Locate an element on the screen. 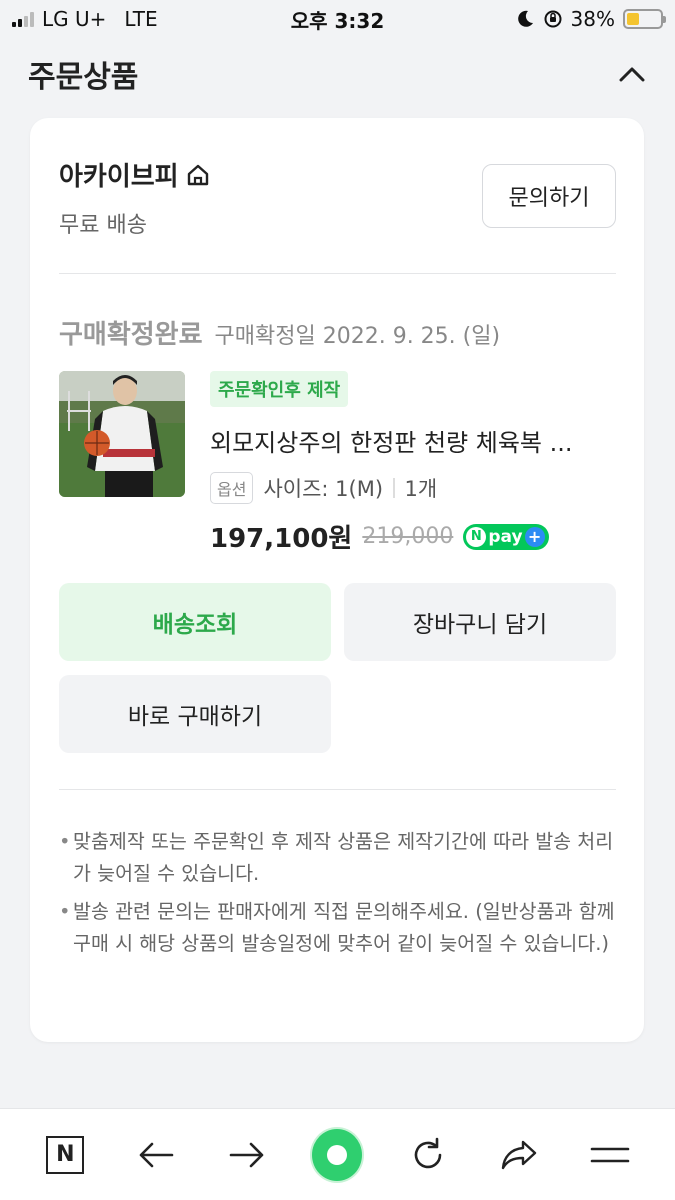 Image resolution: width=675 pixels, height=1200 pixels. naver-home-button: N is located at coordinates (65, 1155).